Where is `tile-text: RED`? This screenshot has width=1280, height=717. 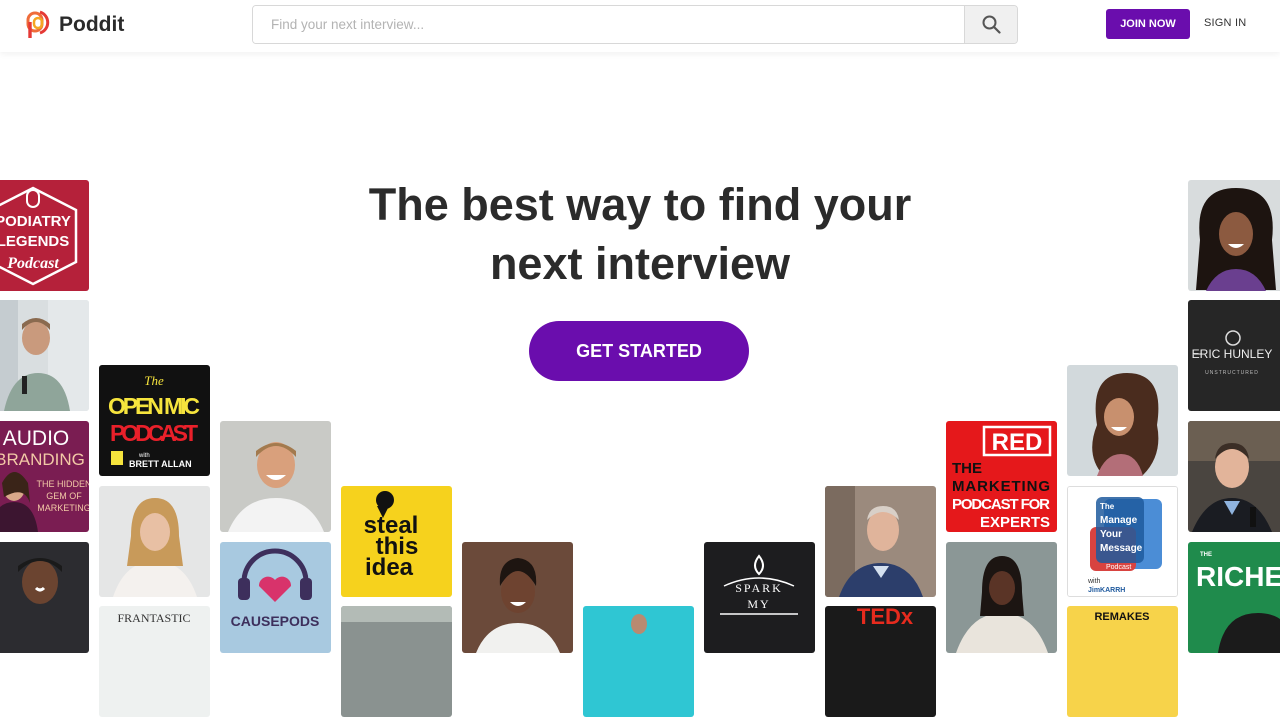
tile-text: RED is located at coordinates (1017, 442).